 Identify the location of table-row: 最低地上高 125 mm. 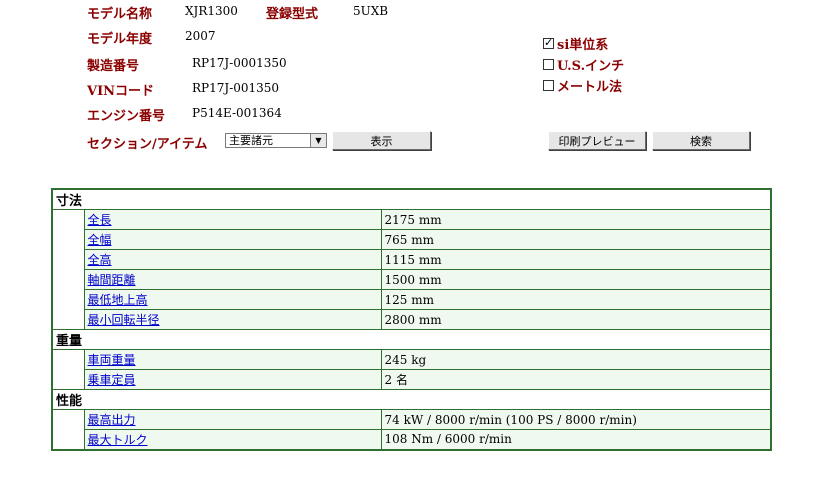
(412, 299).